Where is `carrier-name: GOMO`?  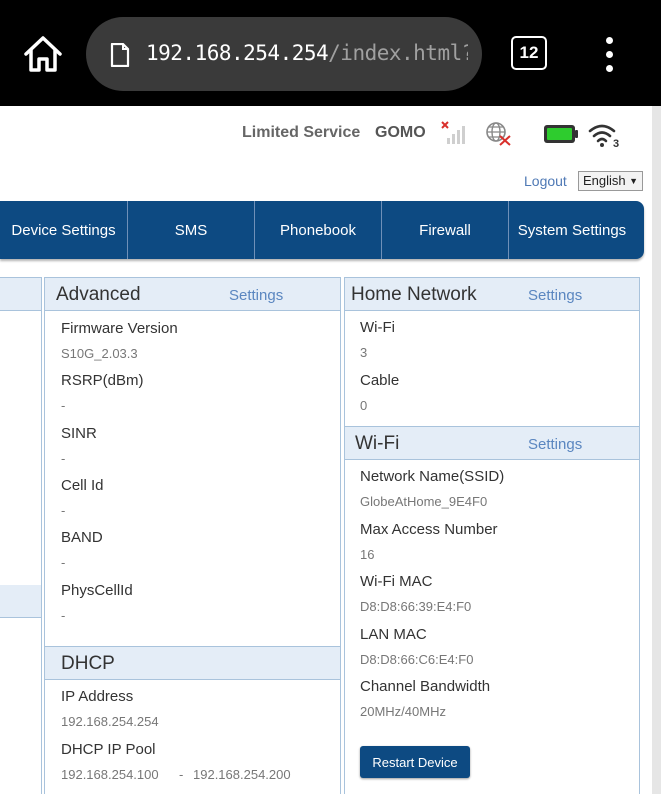
carrier-name: GOMO is located at coordinates (400, 132).